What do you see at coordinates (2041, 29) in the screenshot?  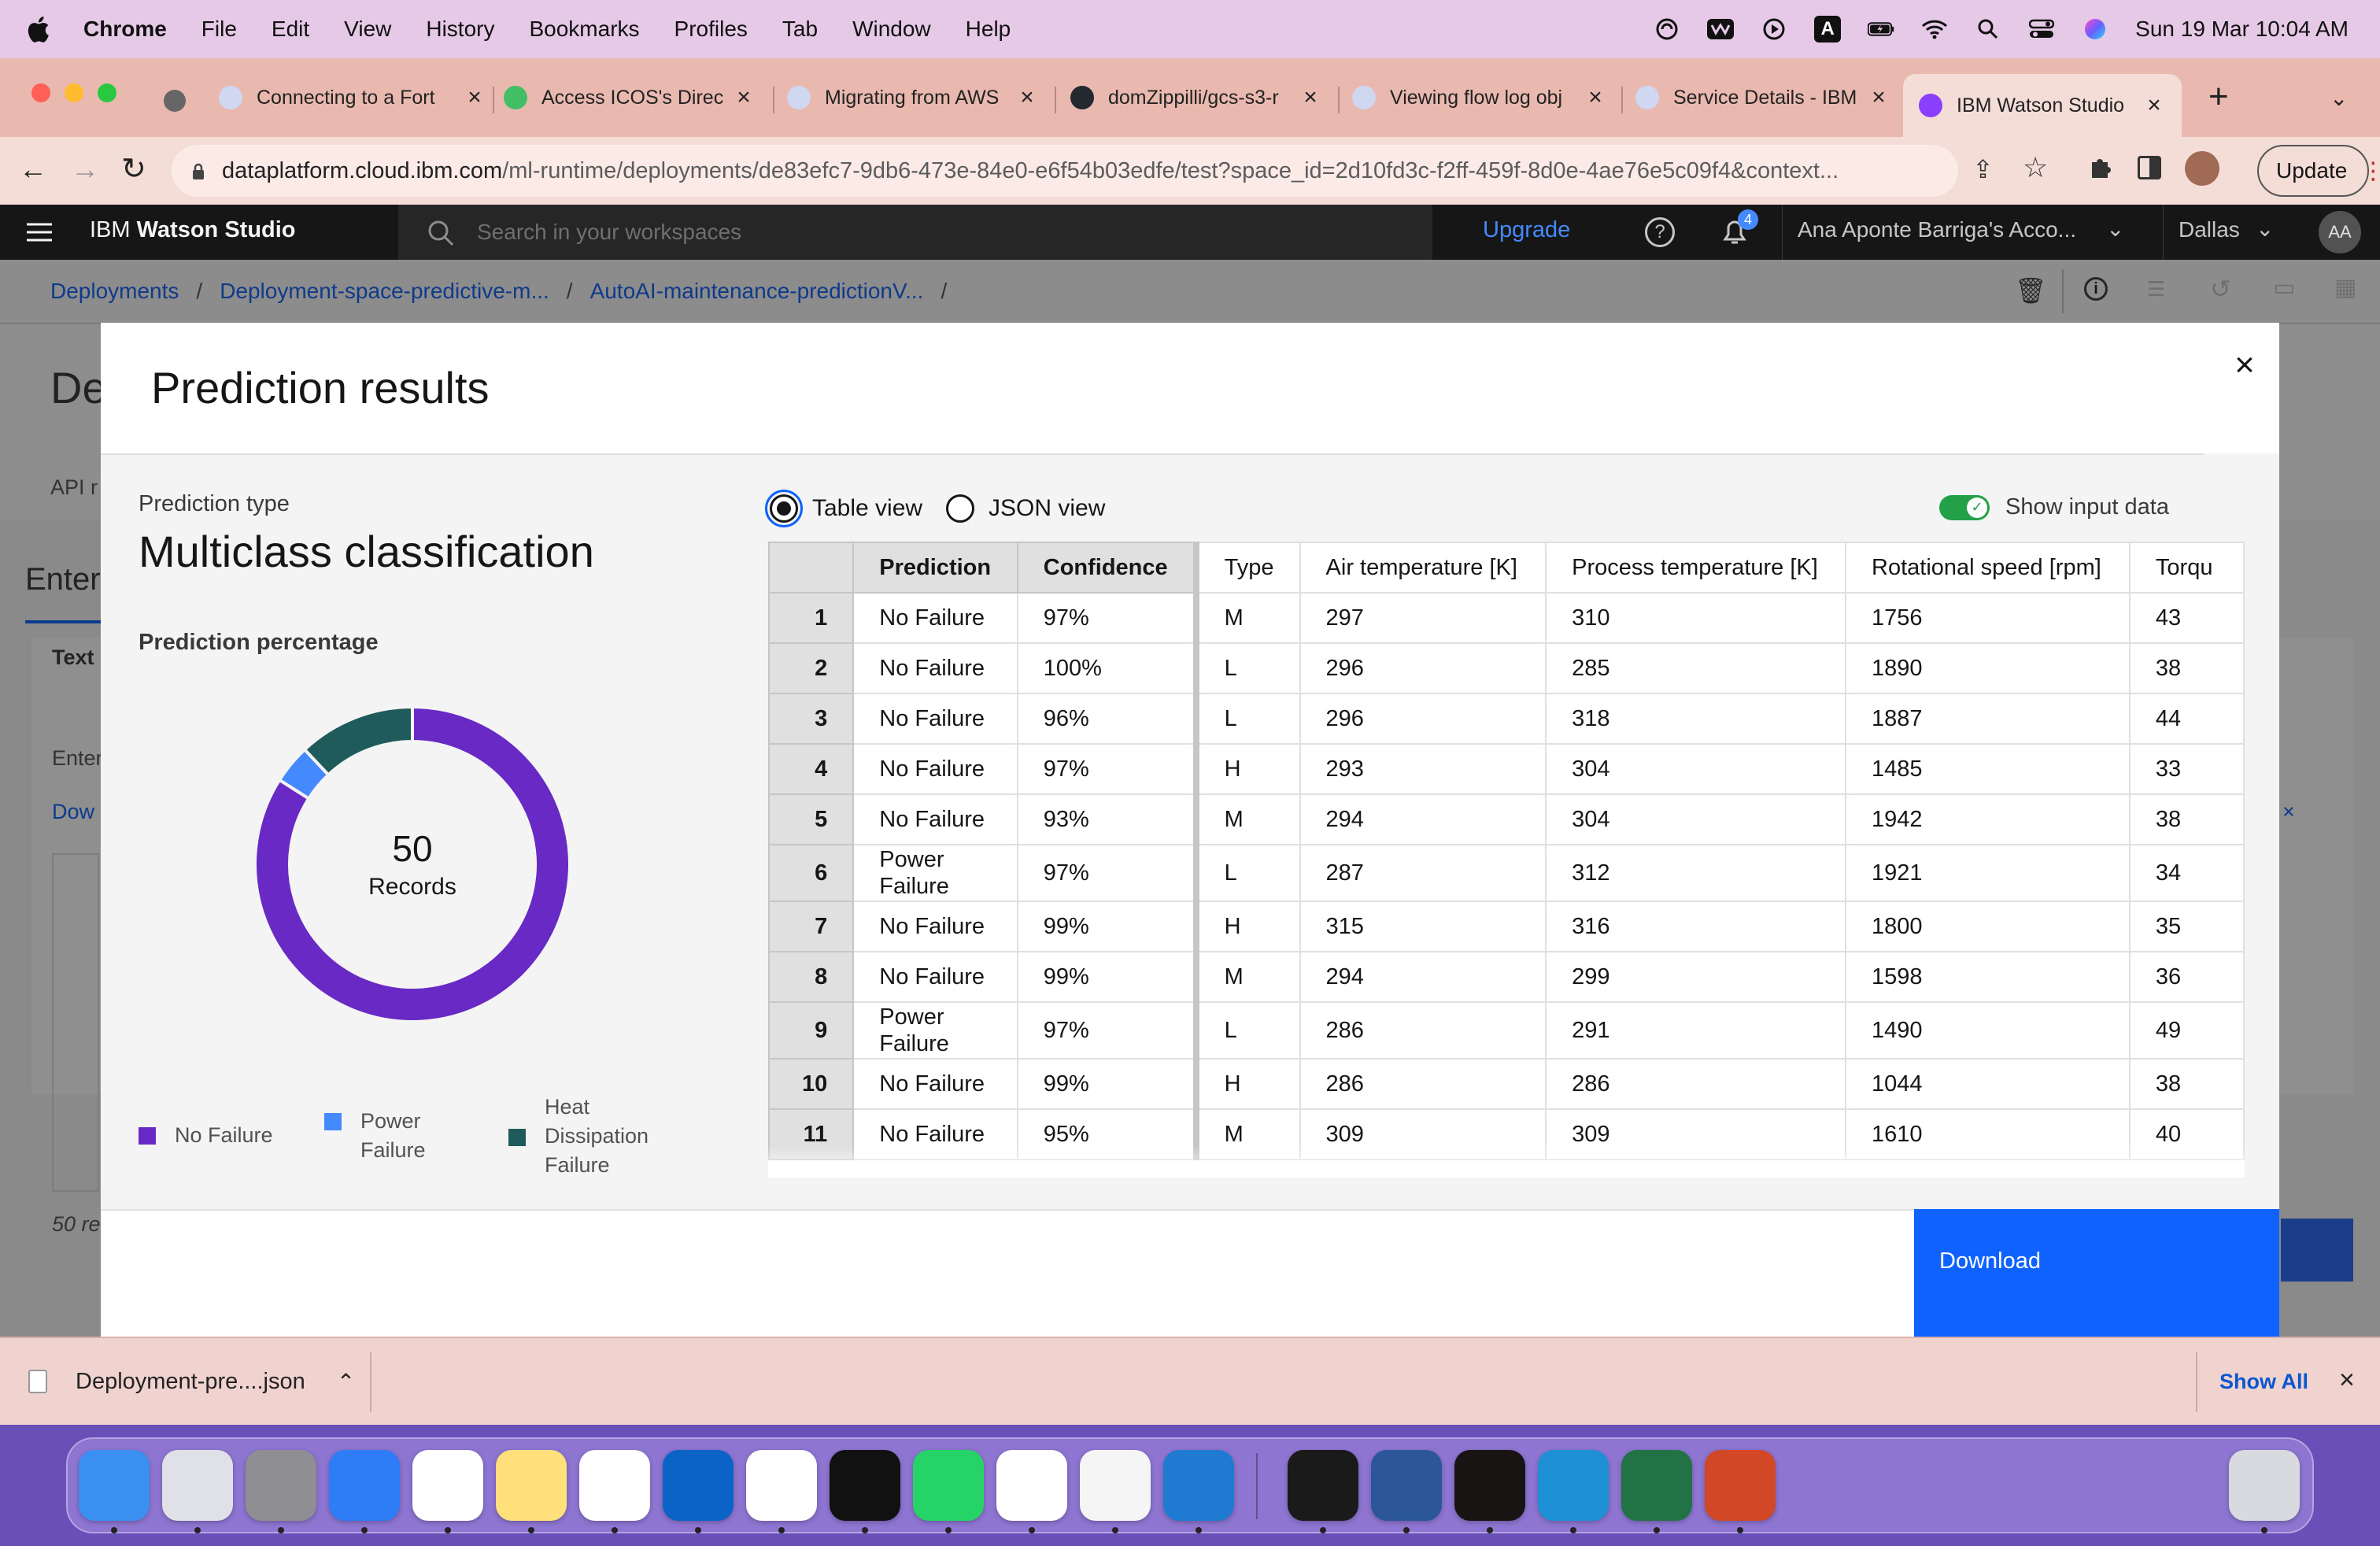 I see `control-center-icon` at bounding box center [2041, 29].